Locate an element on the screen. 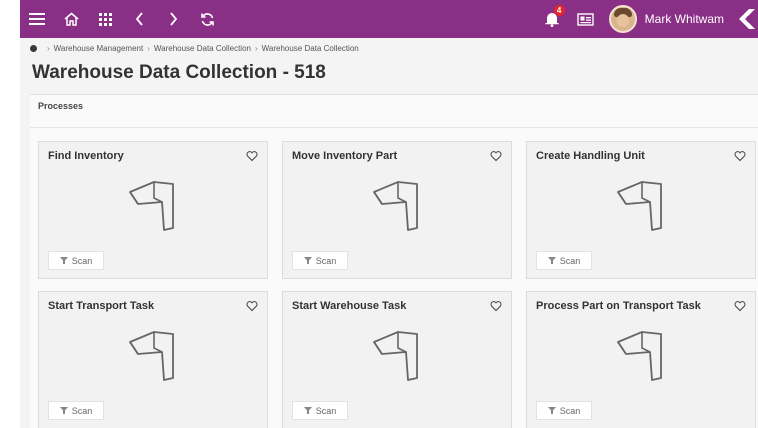  process-card-process-part-on-transport-task: Process Part on Transport Task Scan is located at coordinates (641, 359).